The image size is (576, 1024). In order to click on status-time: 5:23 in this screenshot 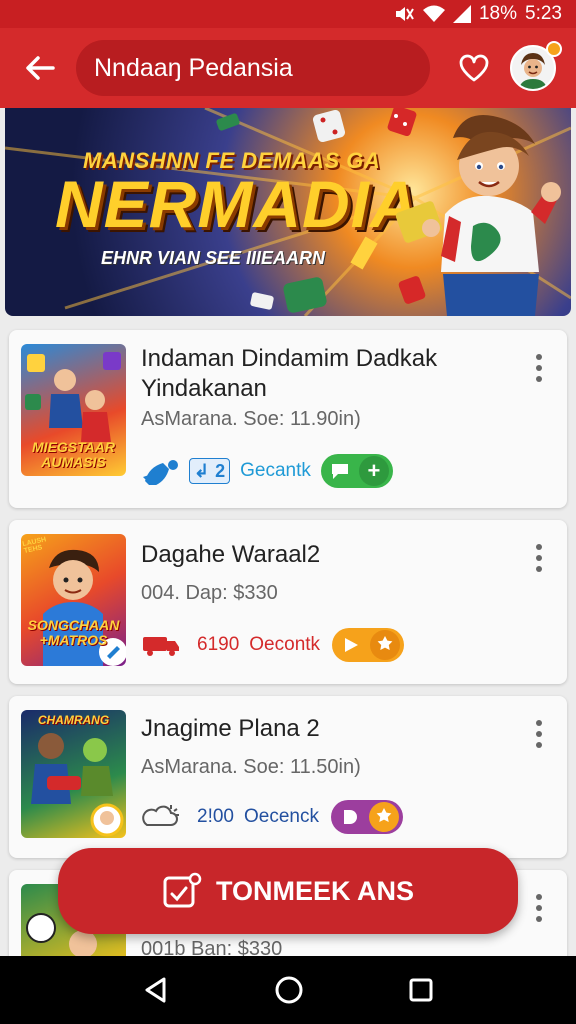, I will do `click(543, 13)`.